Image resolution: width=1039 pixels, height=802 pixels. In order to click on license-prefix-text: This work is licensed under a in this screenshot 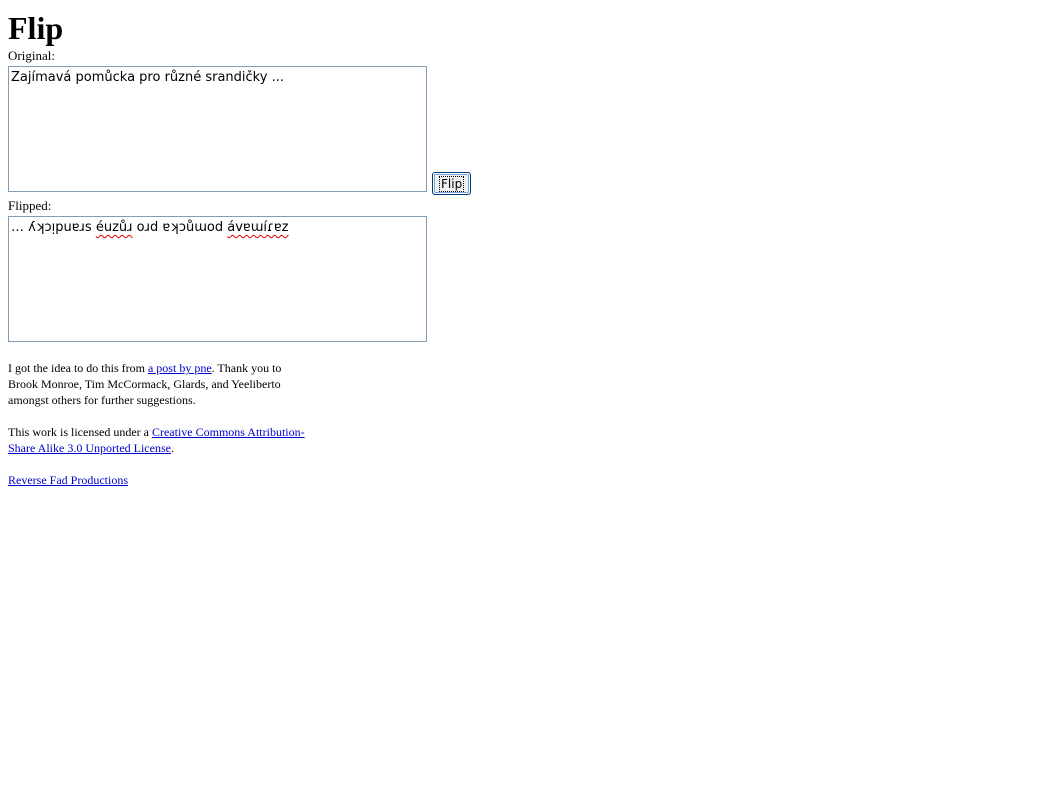, I will do `click(80, 432)`.